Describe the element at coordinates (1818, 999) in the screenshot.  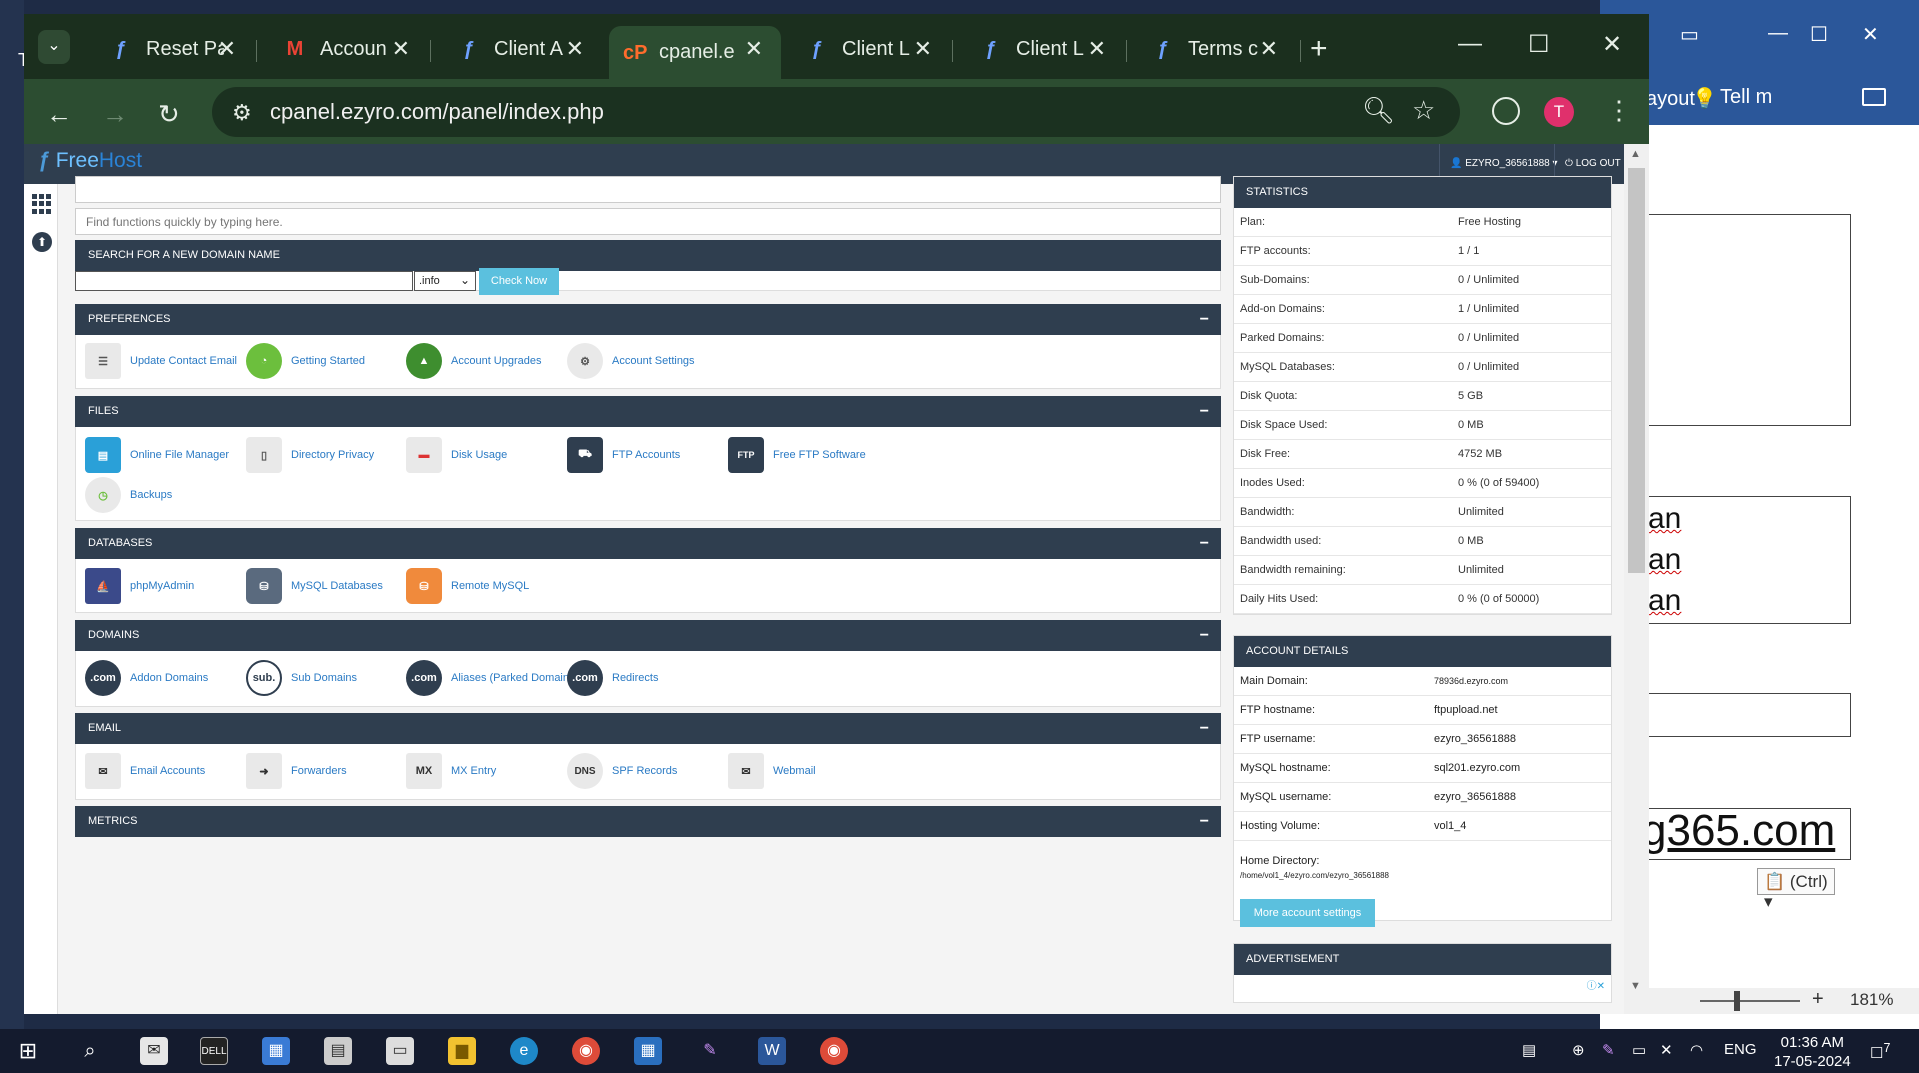
I see `zoom-in-icon: +` at that location.